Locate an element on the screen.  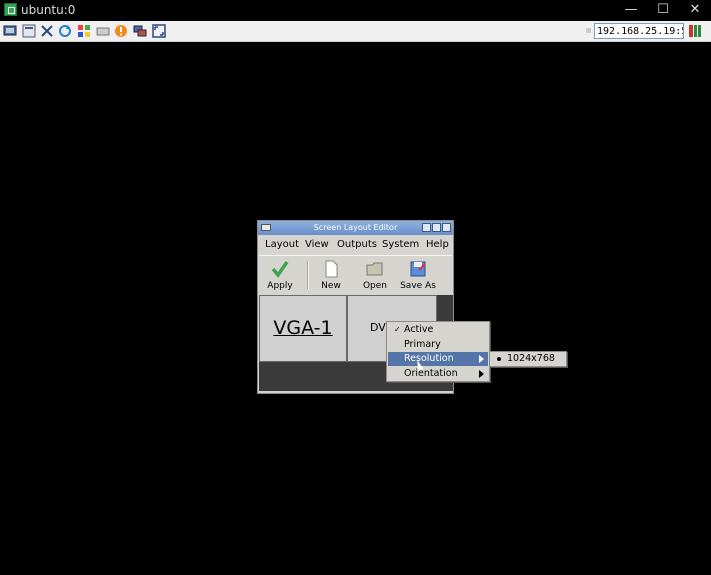
checkmark-icon: ✓ is located at coordinates (397, 329).